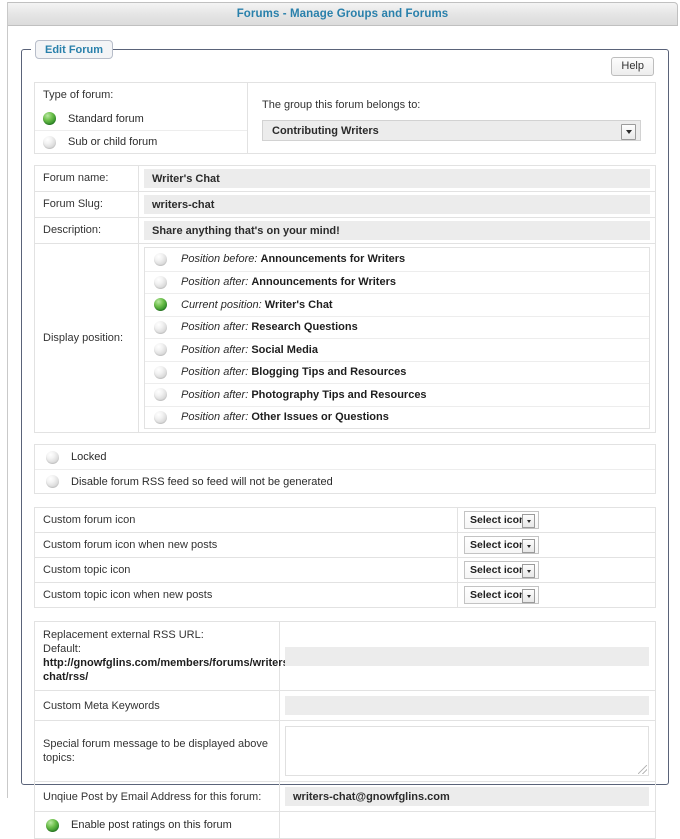 This screenshot has width=680, height=839. I want to click on forum-slug-input: writers-chat, so click(397, 204).